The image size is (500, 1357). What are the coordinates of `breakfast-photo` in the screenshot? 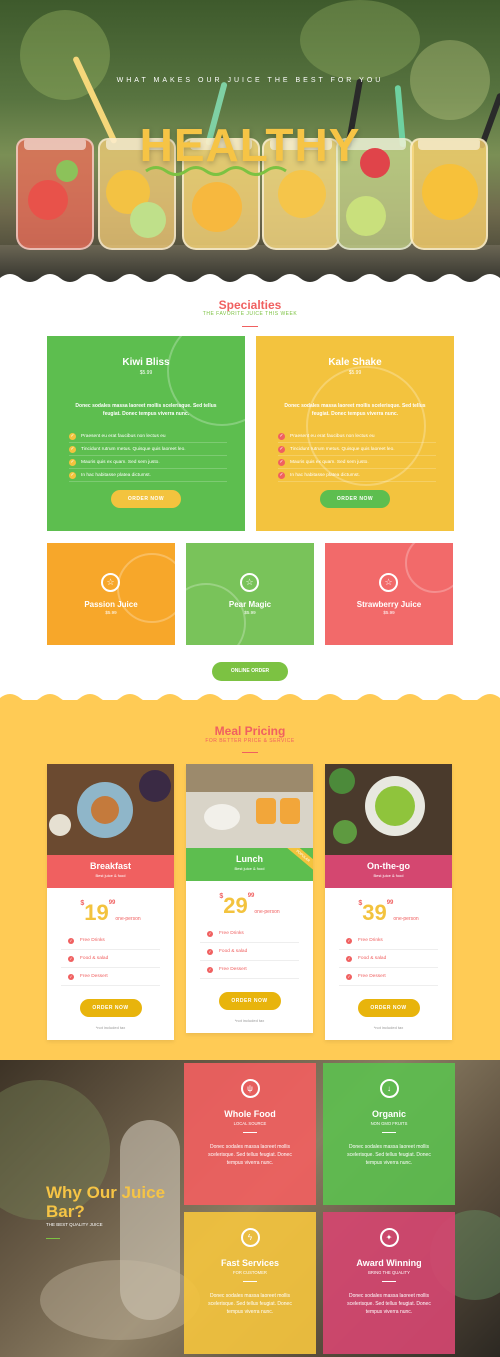 It's located at (110, 809).